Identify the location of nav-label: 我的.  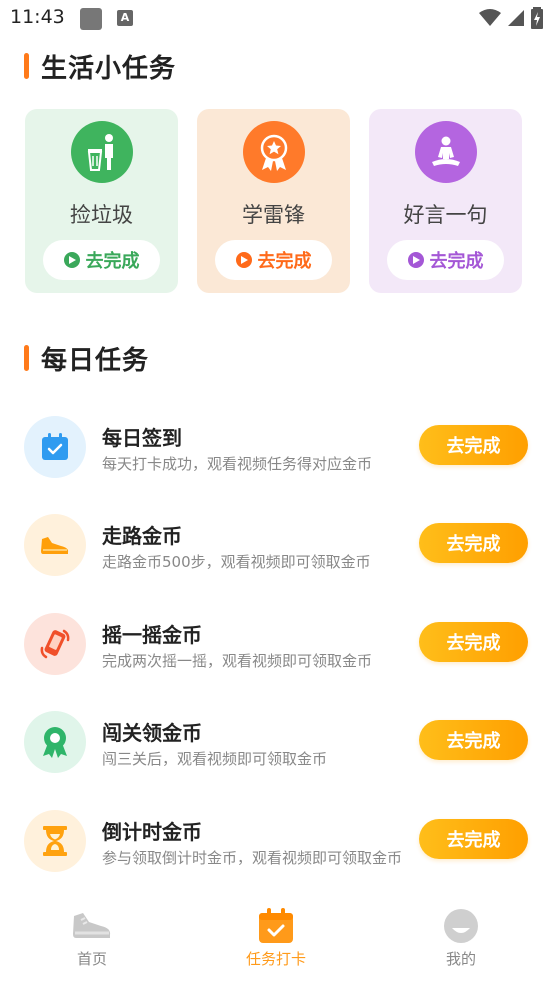
(460, 959).